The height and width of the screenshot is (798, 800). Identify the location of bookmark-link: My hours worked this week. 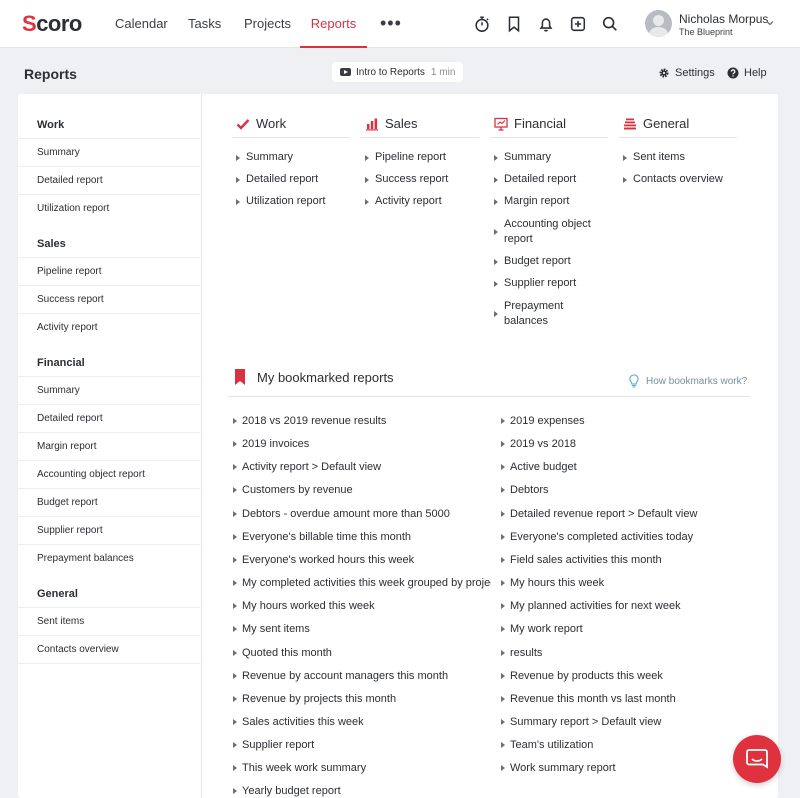
(362, 606).